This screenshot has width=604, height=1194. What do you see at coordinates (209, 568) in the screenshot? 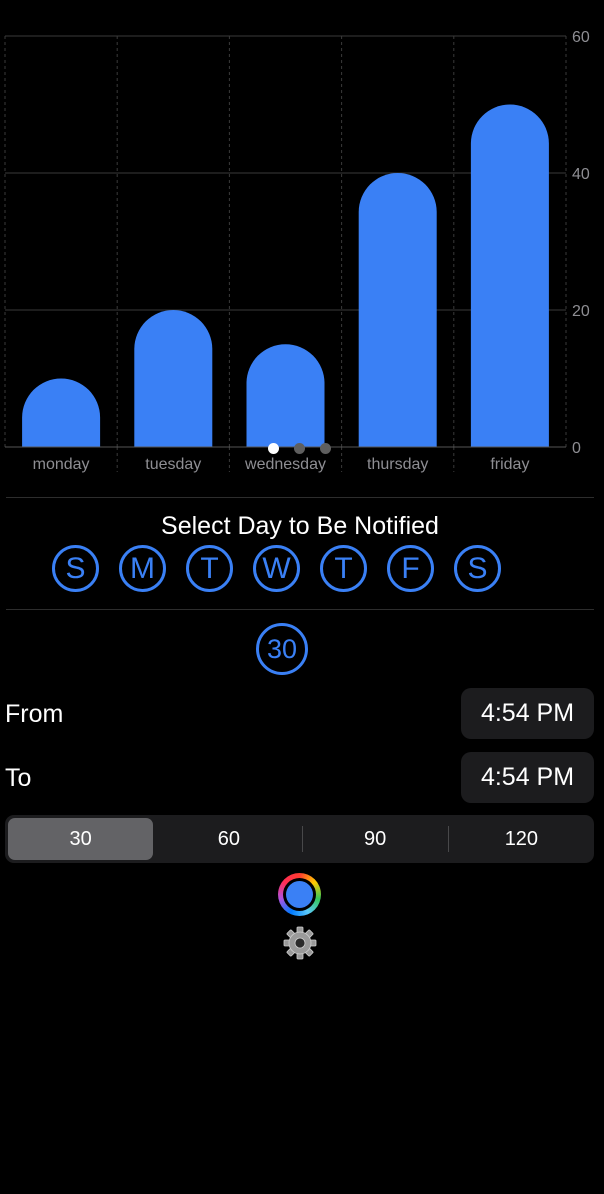
I see `day-tuesday-button: T` at bounding box center [209, 568].